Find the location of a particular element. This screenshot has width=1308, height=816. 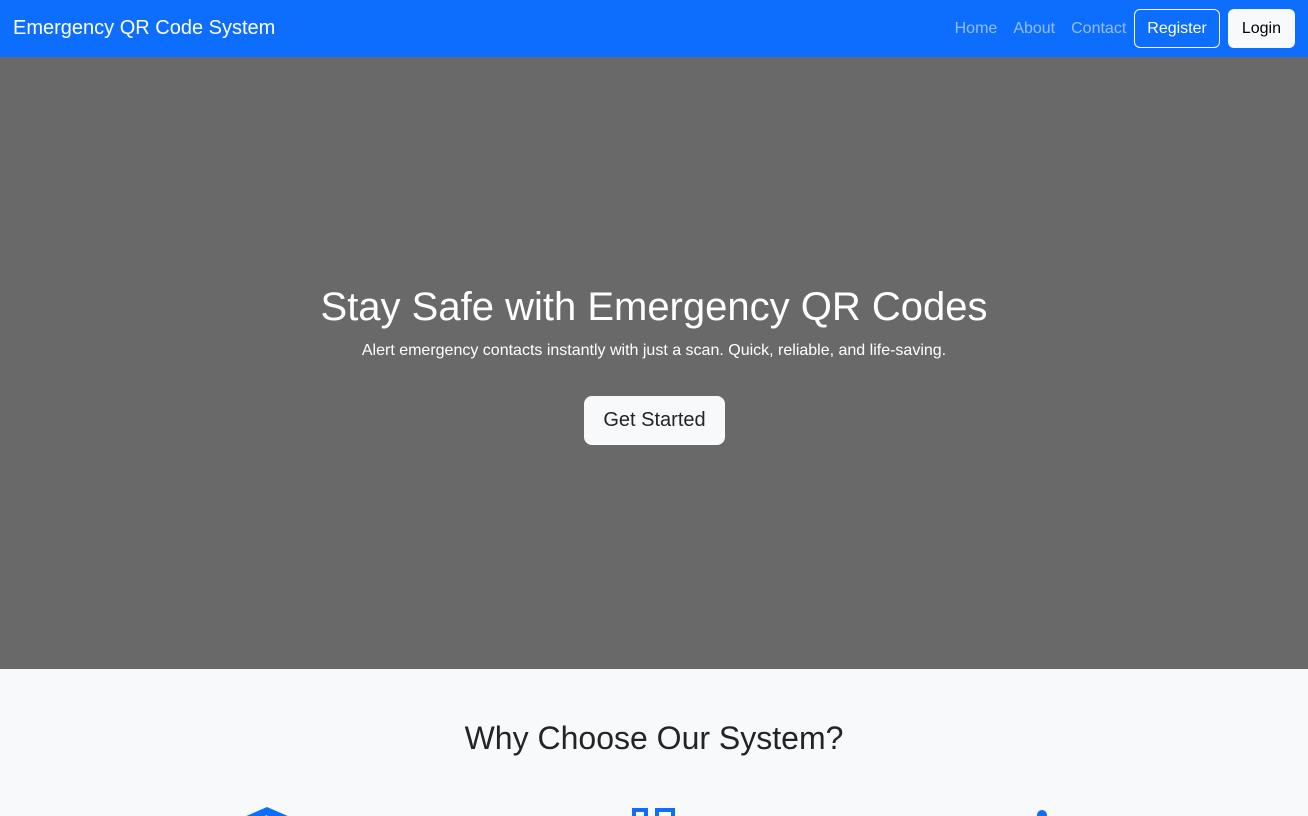

nav-links: Home About Contact Register Login is located at coordinates (1121, 28).